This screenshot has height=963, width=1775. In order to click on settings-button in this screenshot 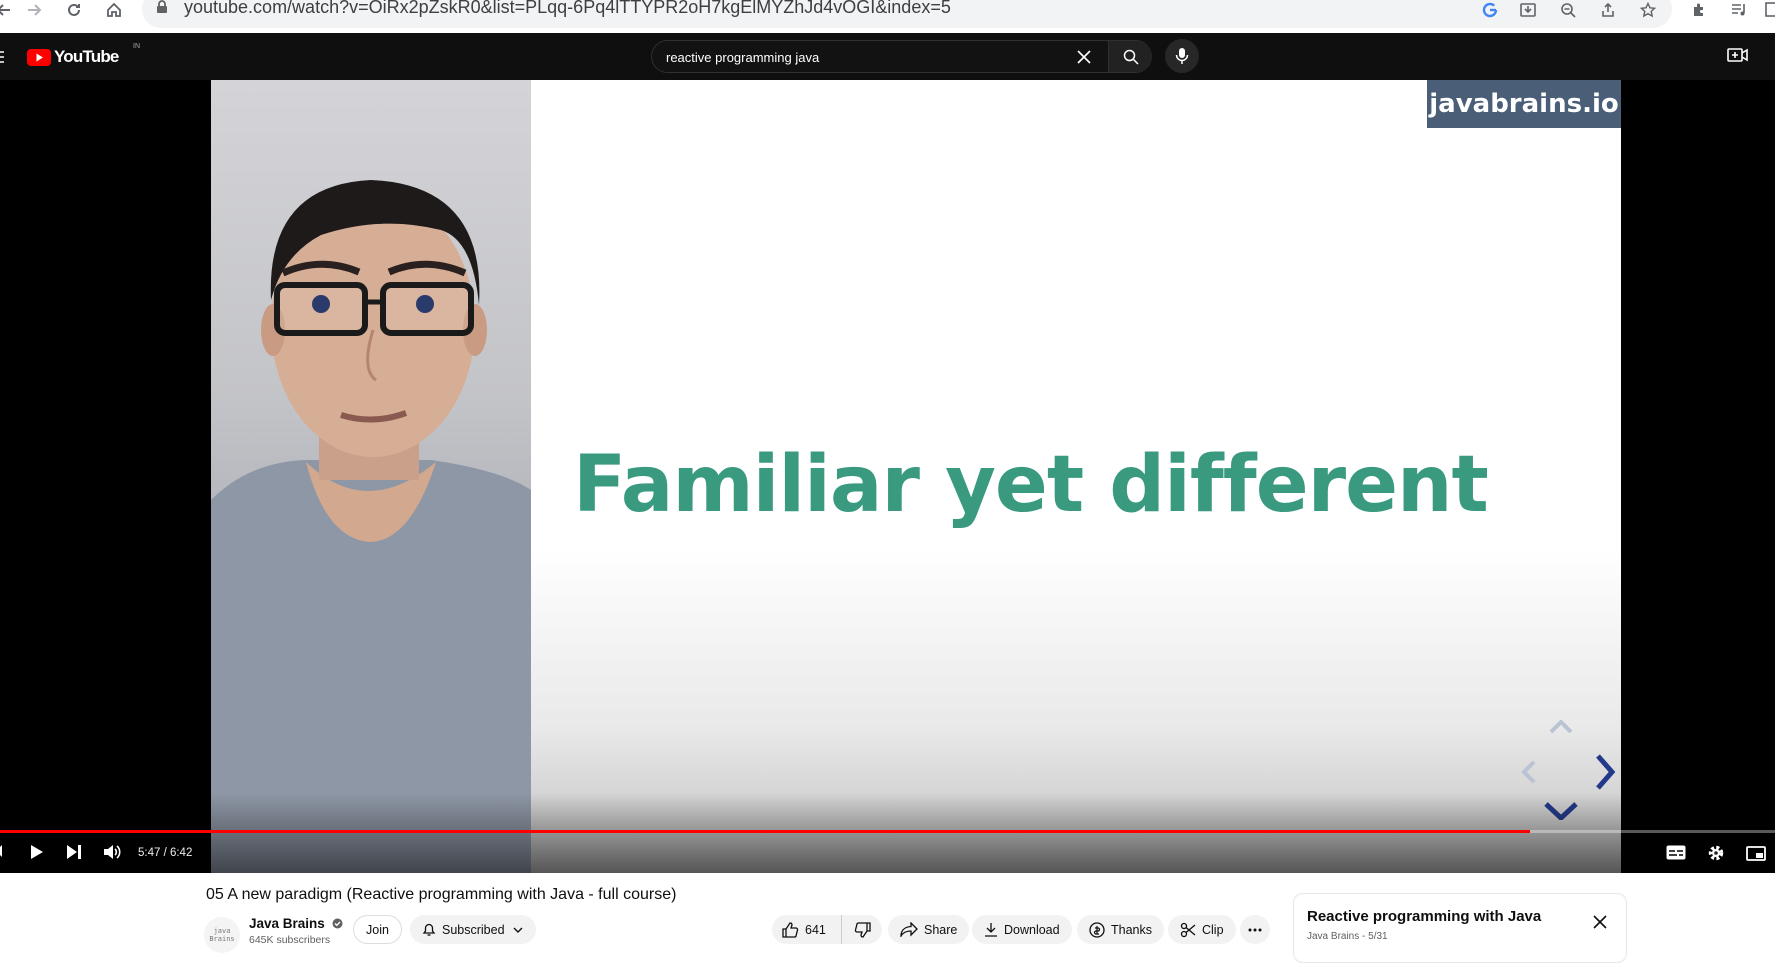, I will do `click(1716, 853)`.